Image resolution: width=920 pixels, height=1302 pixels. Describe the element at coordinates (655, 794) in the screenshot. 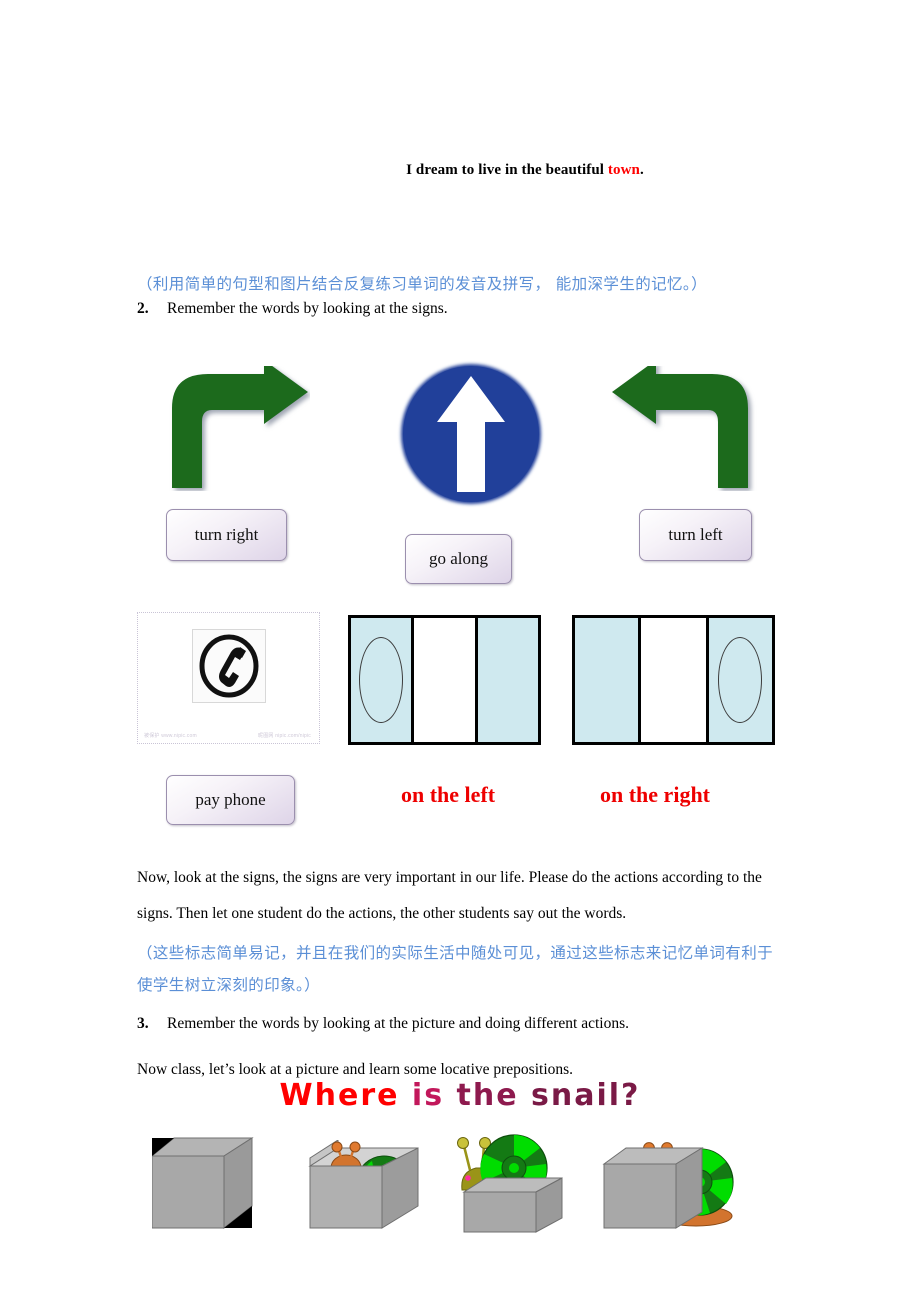

I see `label-on-the-right: on the right` at that location.